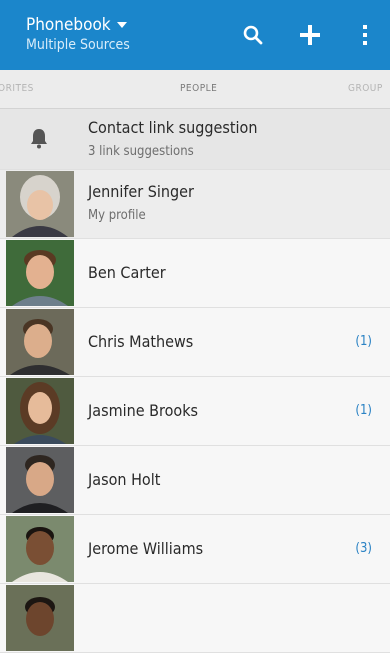 This screenshot has width=390, height=653. I want to click on contact-row: Jerome Williams (3), so click(195, 549).